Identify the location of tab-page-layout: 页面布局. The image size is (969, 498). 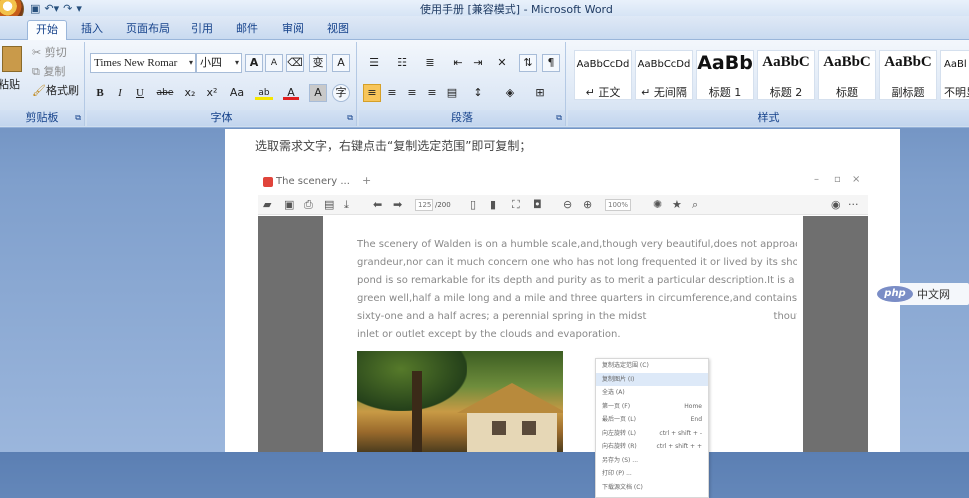
(148, 30).